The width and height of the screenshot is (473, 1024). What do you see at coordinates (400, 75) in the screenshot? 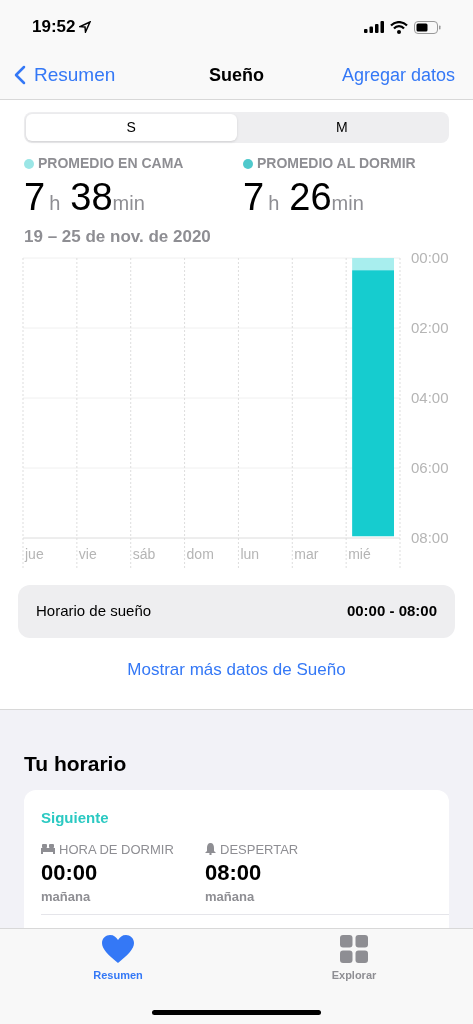
I see `add-data-button: Agregar datos` at bounding box center [400, 75].